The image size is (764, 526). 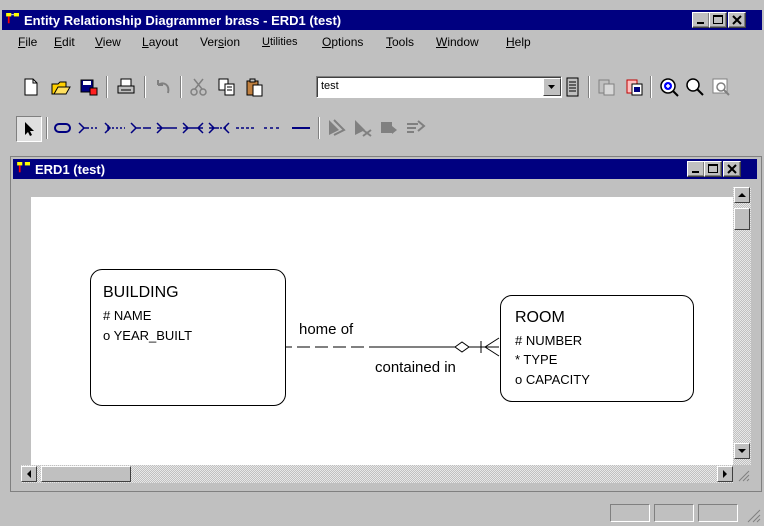 I want to click on rel-many-optional-icon, so click(x=140, y=128).